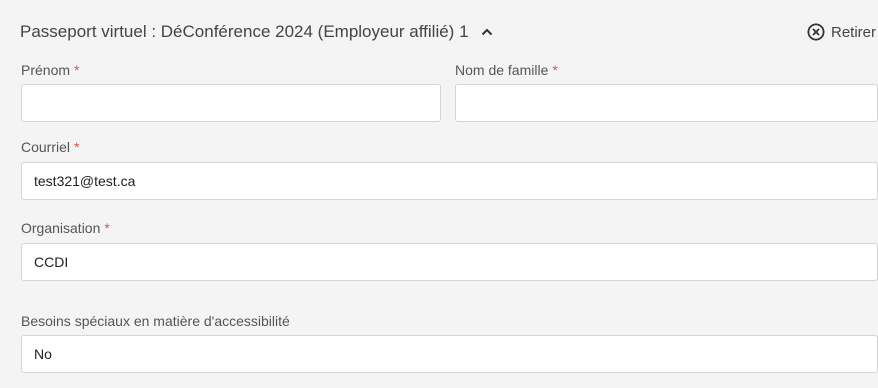  I want to click on remove-button: Retirer, so click(841, 32).